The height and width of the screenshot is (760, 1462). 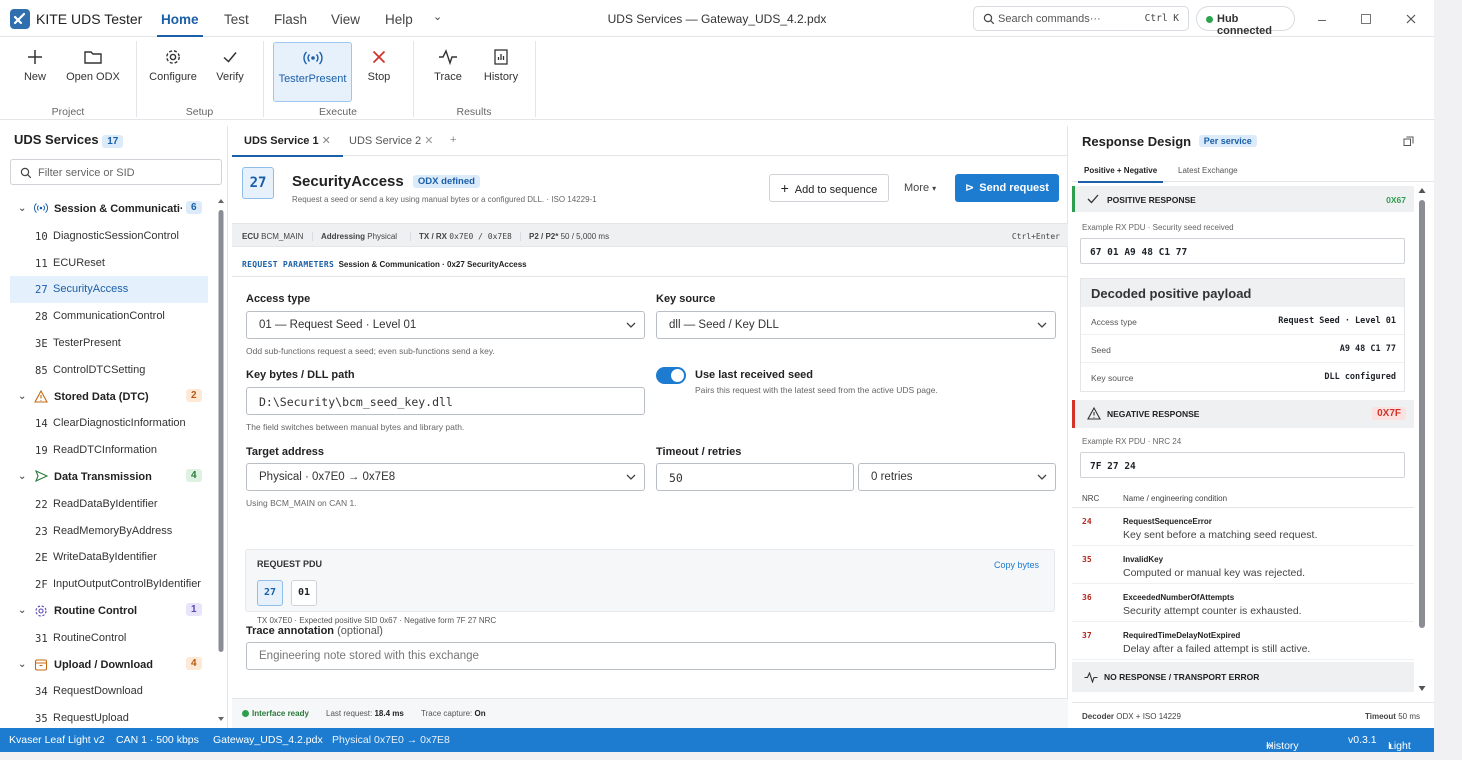 I want to click on timeout-value: 50, so click(x=676, y=478).